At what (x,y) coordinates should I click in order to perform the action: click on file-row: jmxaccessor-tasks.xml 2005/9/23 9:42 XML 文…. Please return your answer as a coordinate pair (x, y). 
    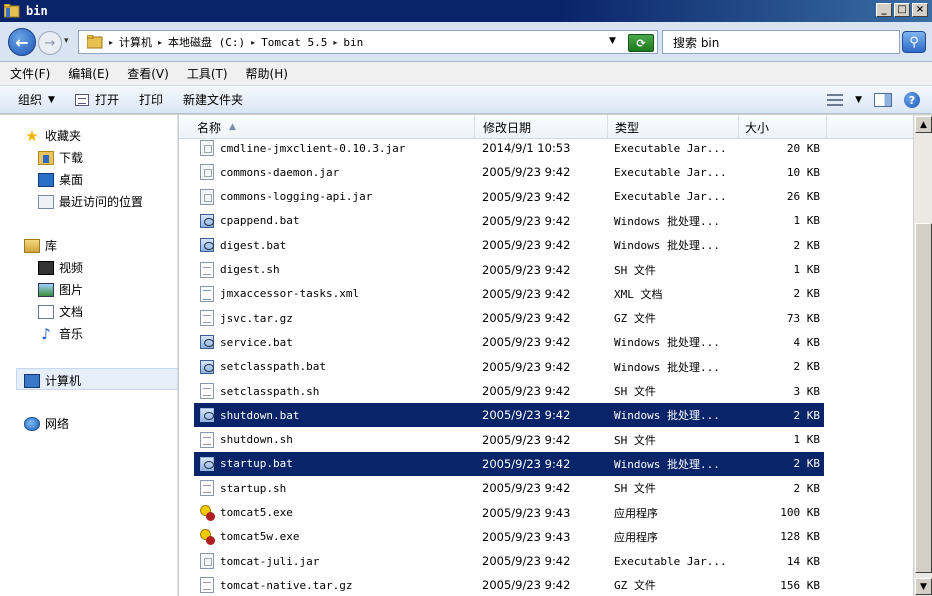
    Looking at the image, I should click on (509, 294).